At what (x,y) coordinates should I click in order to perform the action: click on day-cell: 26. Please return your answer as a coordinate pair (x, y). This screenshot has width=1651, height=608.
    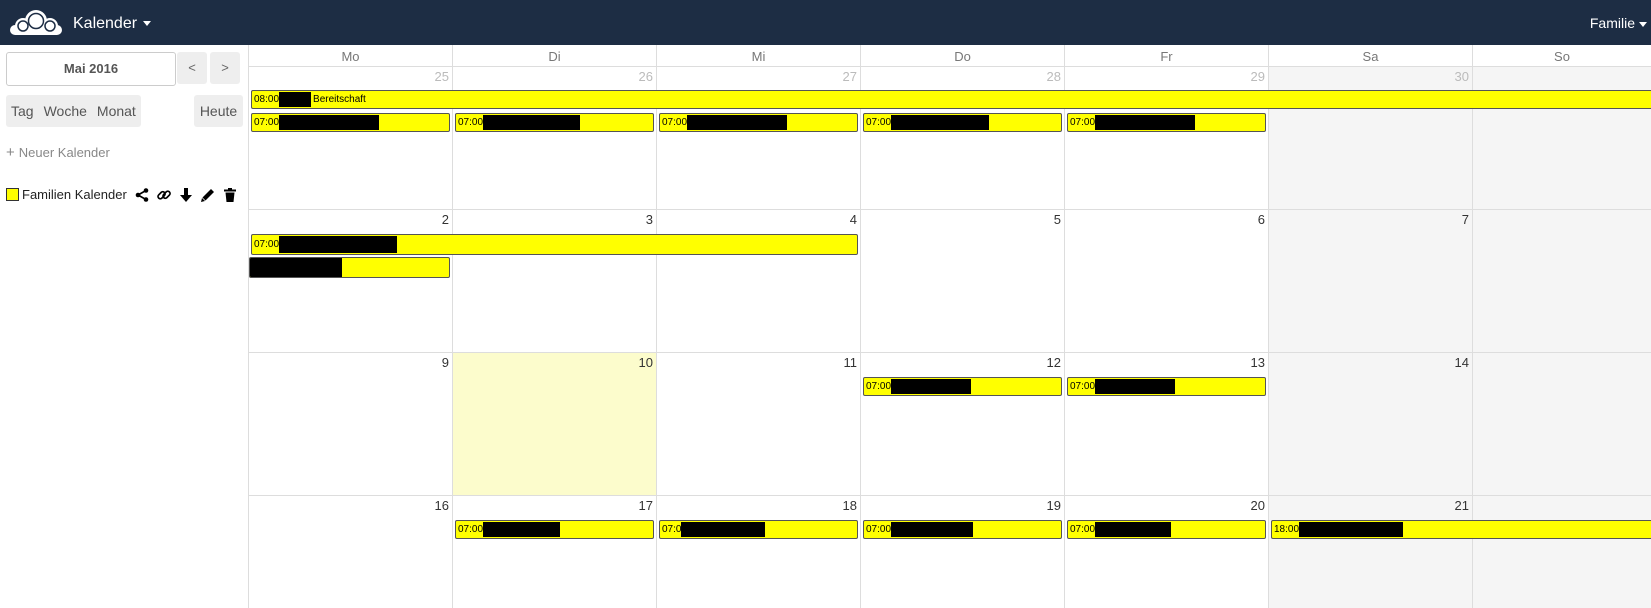
    Looking at the image, I should click on (555, 138).